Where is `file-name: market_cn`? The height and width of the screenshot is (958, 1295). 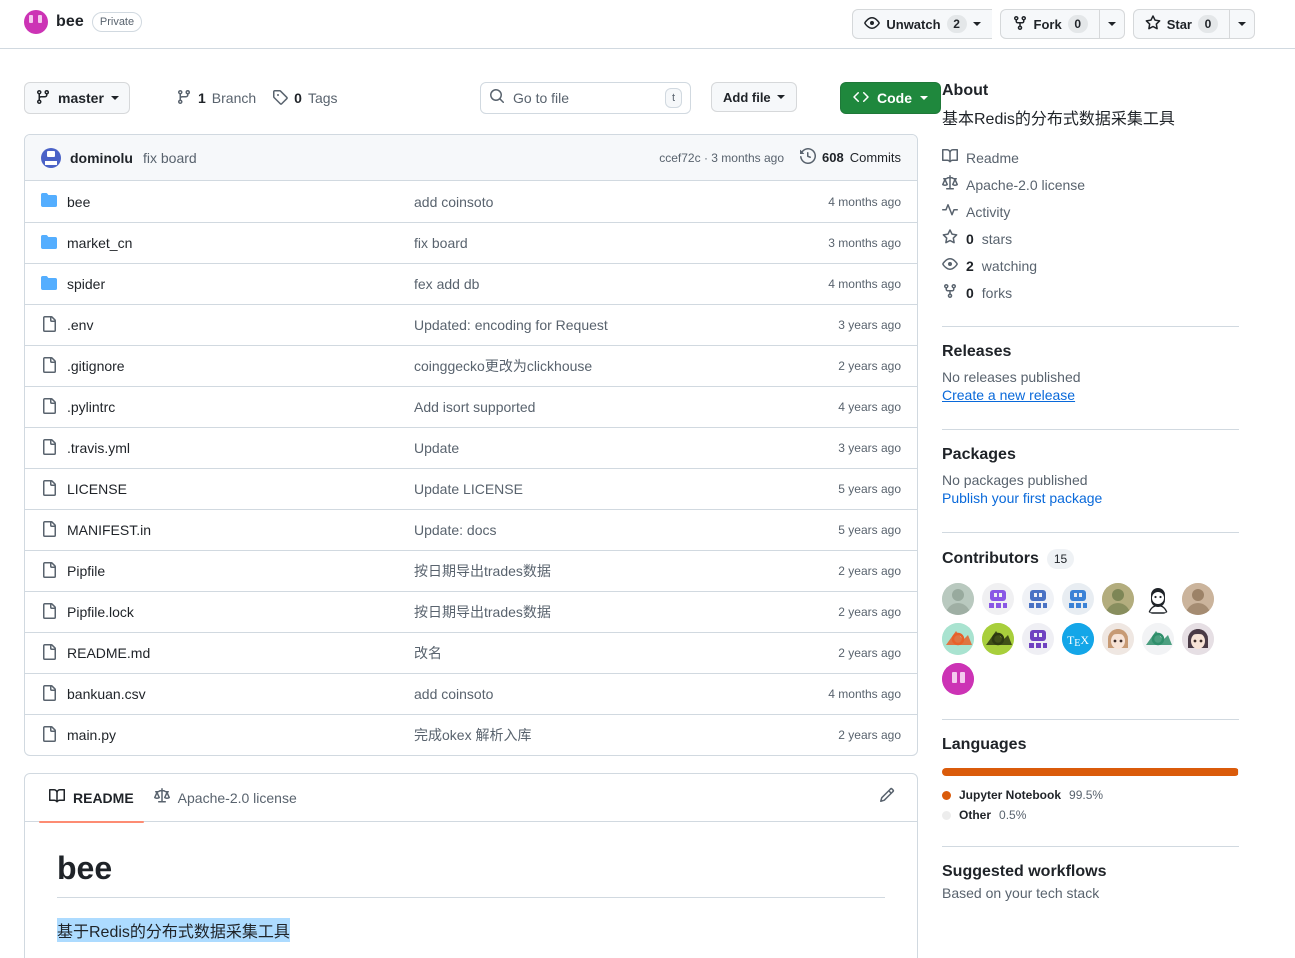 file-name: market_cn is located at coordinates (99, 243).